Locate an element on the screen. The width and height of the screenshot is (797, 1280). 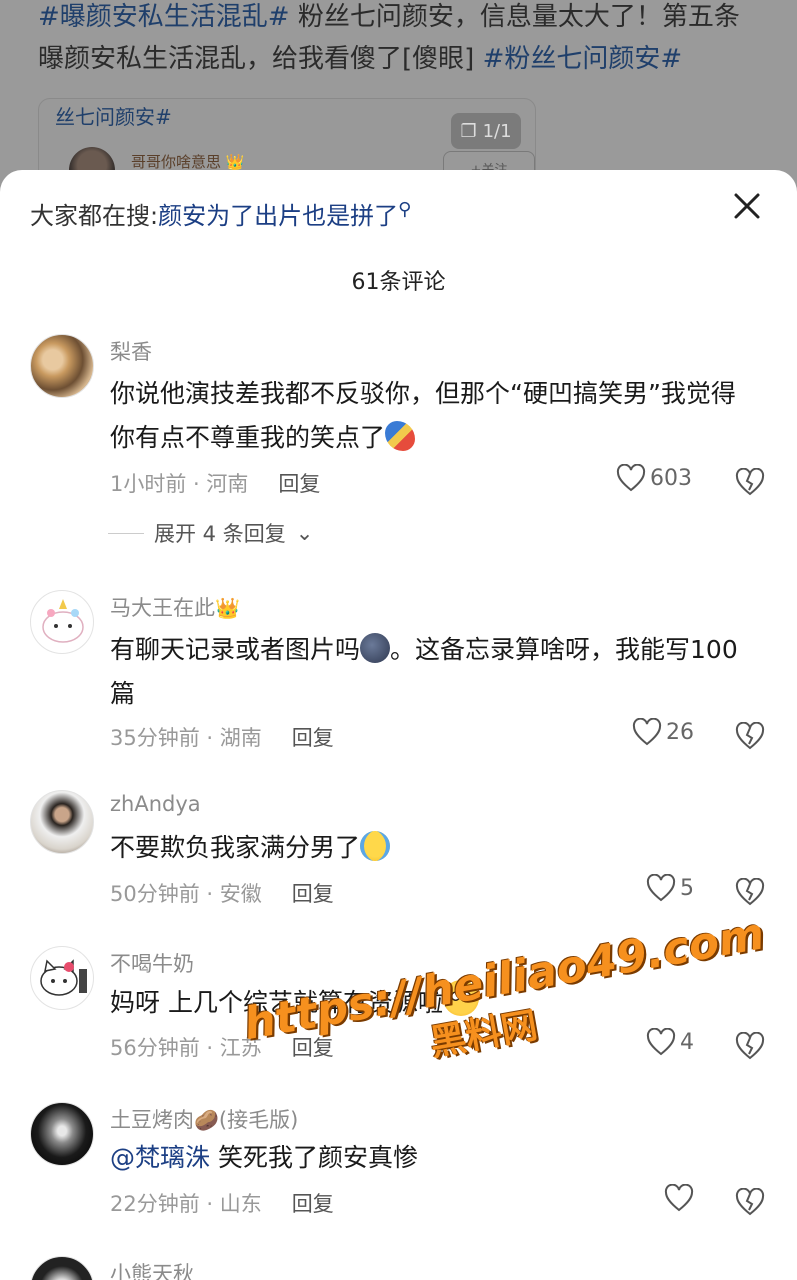
image-count-badge: ❐ 1/1 is located at coordinates (486, 131).